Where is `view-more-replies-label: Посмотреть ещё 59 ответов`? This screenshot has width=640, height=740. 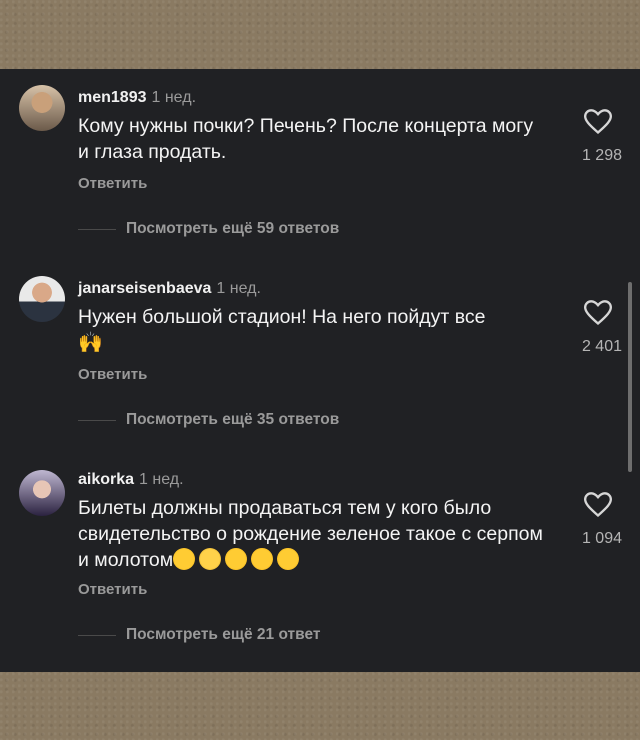 view-more-replies-label: Посмотреть ещё 59 ответов is located at coordinates (233, 228).